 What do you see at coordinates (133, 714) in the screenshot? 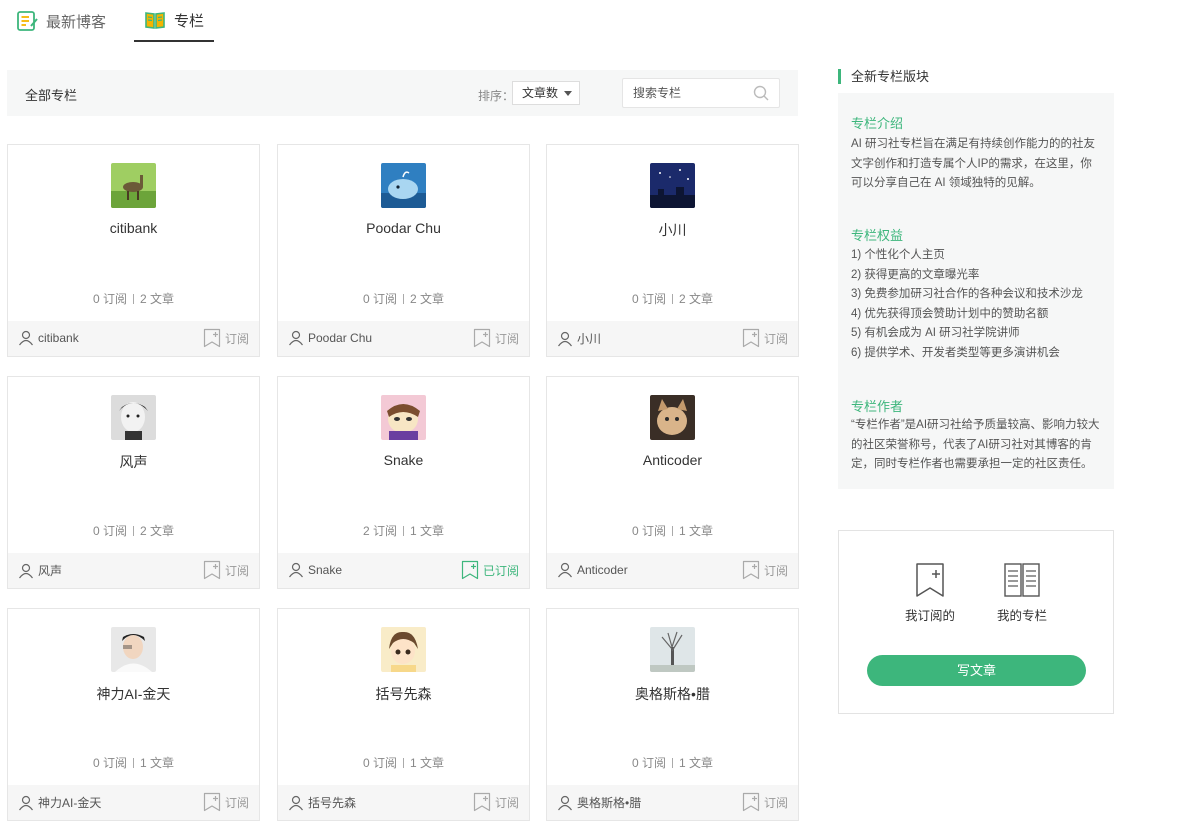
I see `column-card: 神力AI-金天 0 订阅 1 文章 神力AI-金天 订阅` at bounding box center [133, 714].